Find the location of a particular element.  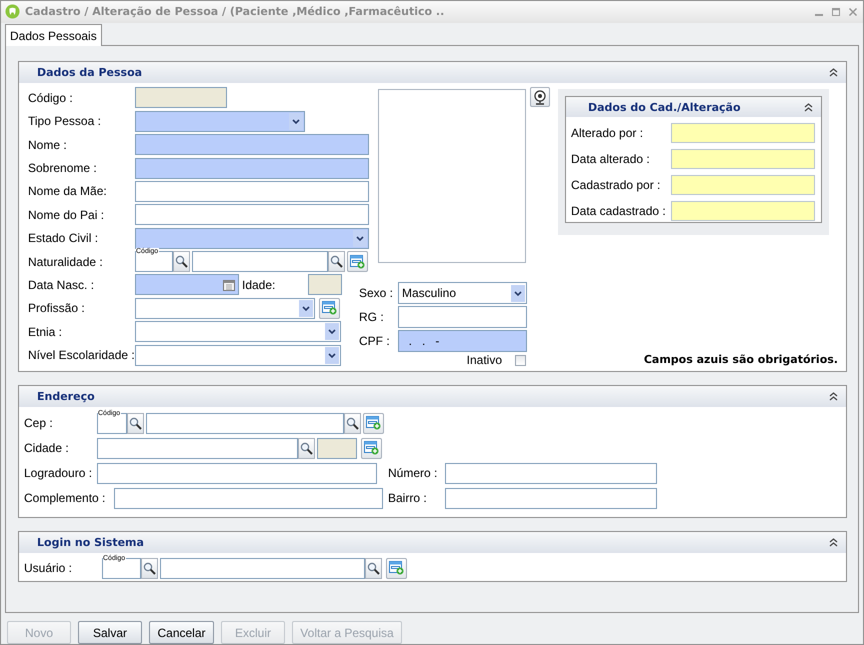

date-field is located at coordinates (187, 285).